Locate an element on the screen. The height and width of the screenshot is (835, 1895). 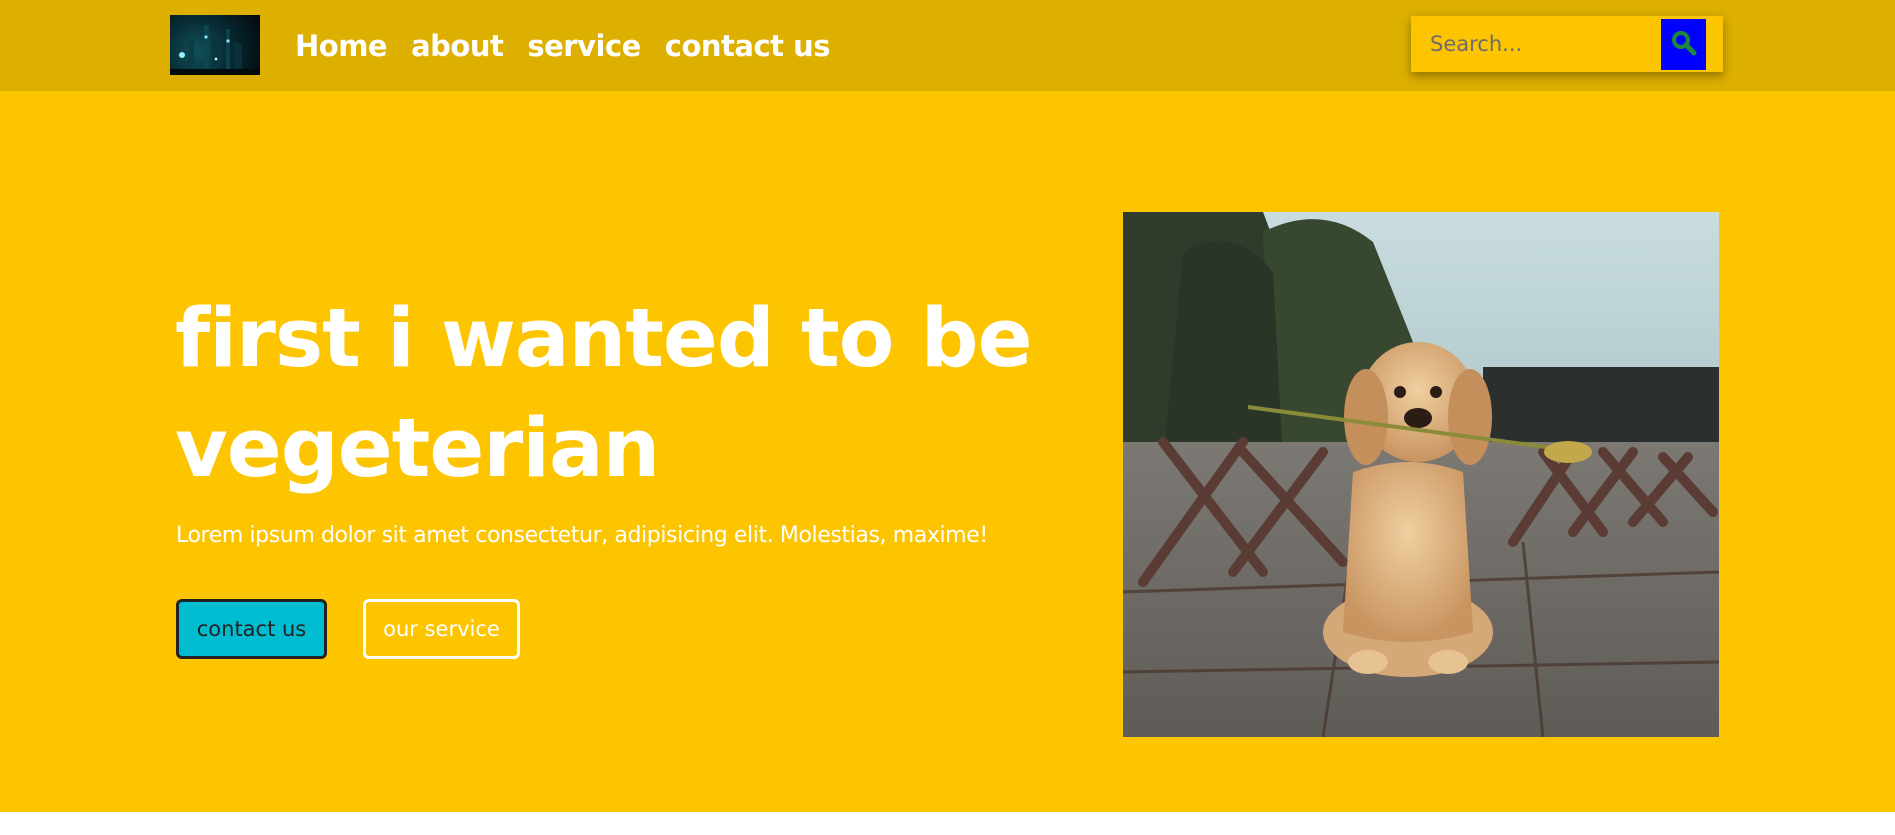
our-service-button: our service is located at coordinates (441, 629).